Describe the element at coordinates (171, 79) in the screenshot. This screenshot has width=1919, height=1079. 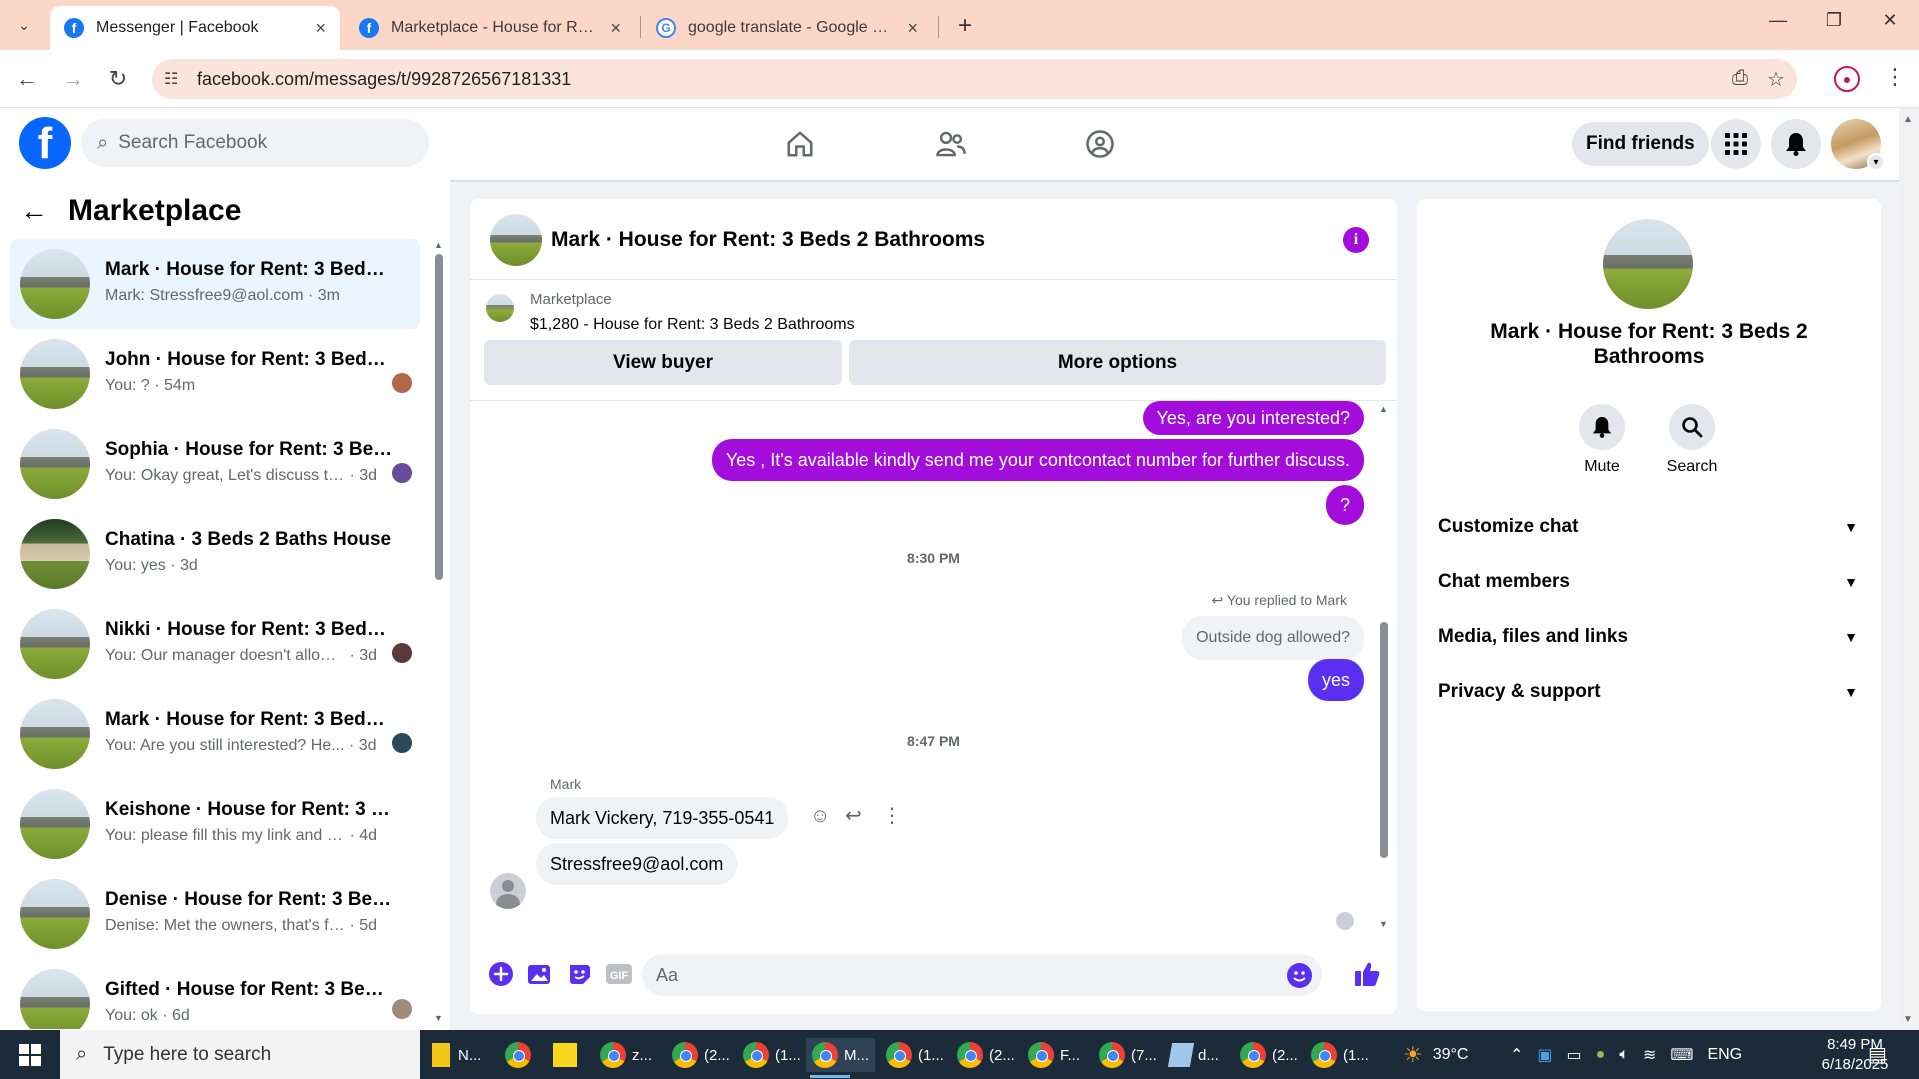
I see `site-info-icon: ☷` at that location.